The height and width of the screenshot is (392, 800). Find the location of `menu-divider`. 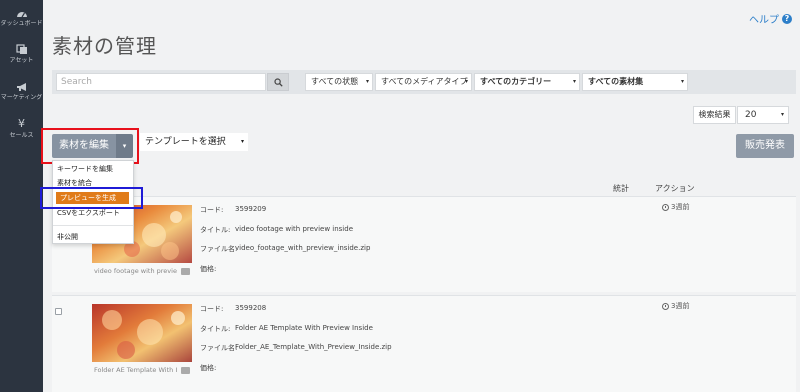

menu-divider is located at coordinates (93, 225).